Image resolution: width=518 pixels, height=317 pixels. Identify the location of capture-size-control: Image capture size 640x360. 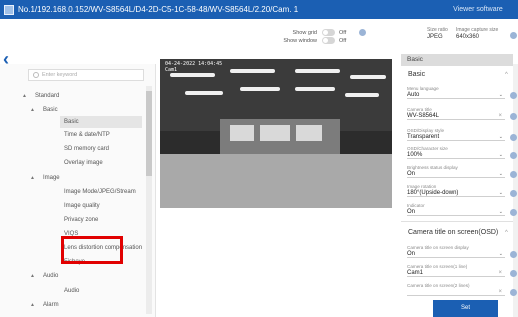
(477, 33).